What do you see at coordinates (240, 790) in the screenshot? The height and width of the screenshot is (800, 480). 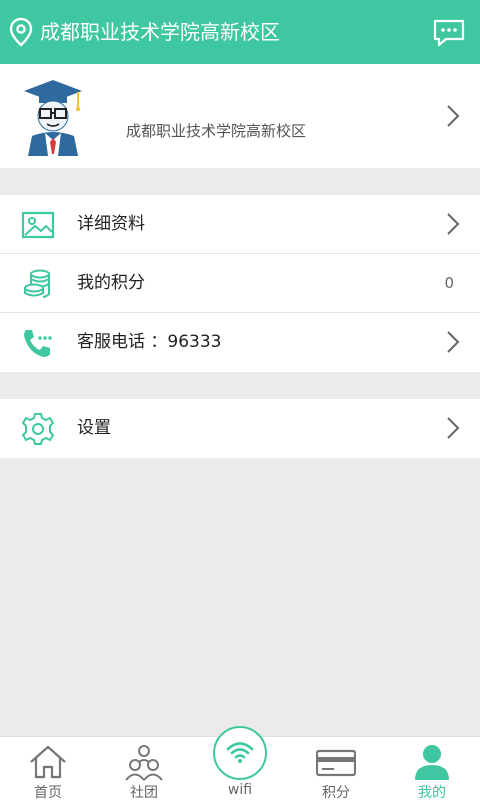 I see `tab-wifi-label: wifi` at bounding box center [240, 790].